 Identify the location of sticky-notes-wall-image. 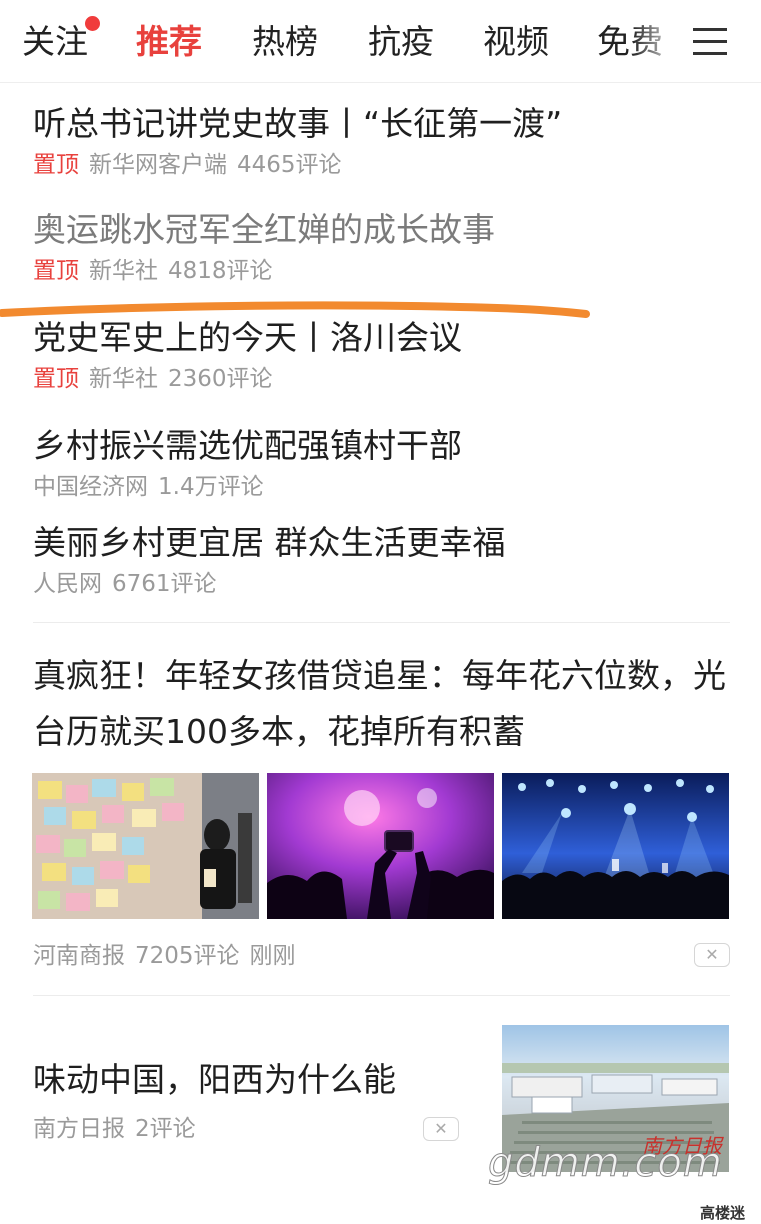
(145, 846).